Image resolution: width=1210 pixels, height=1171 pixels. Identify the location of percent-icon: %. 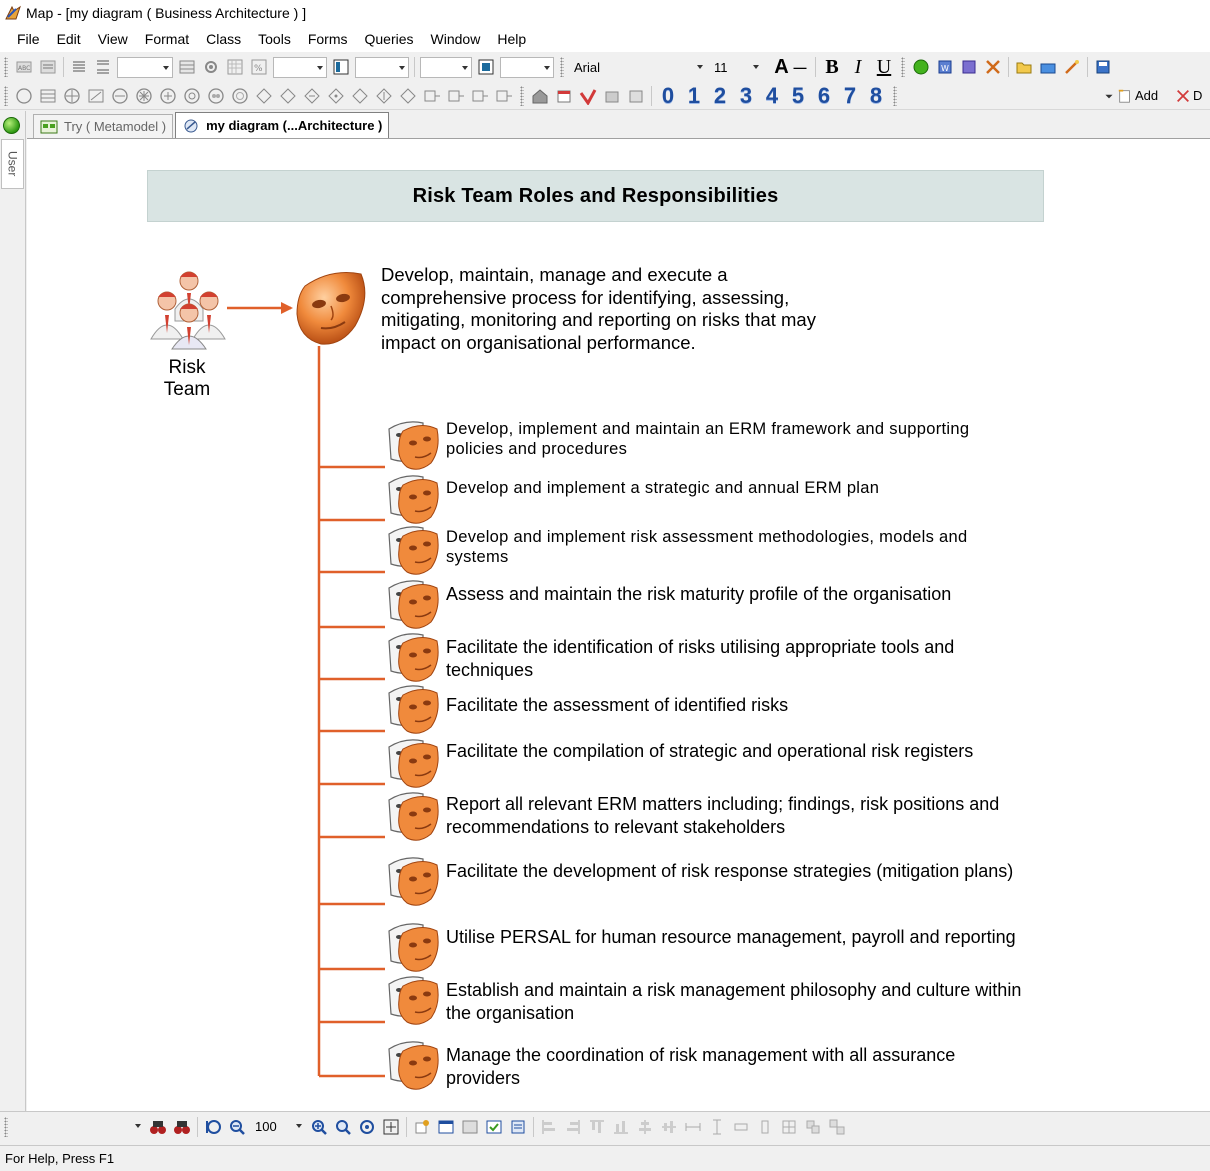
(259, 67).